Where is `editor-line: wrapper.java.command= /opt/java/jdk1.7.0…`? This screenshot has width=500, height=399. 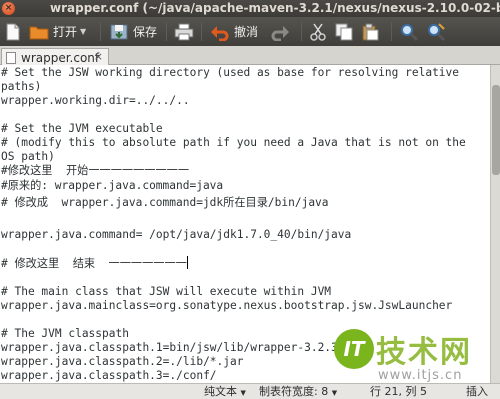 editor-line: wrapper.java.command= /opt/java/jdk1.7.0… is located at coordinates (176, 234).